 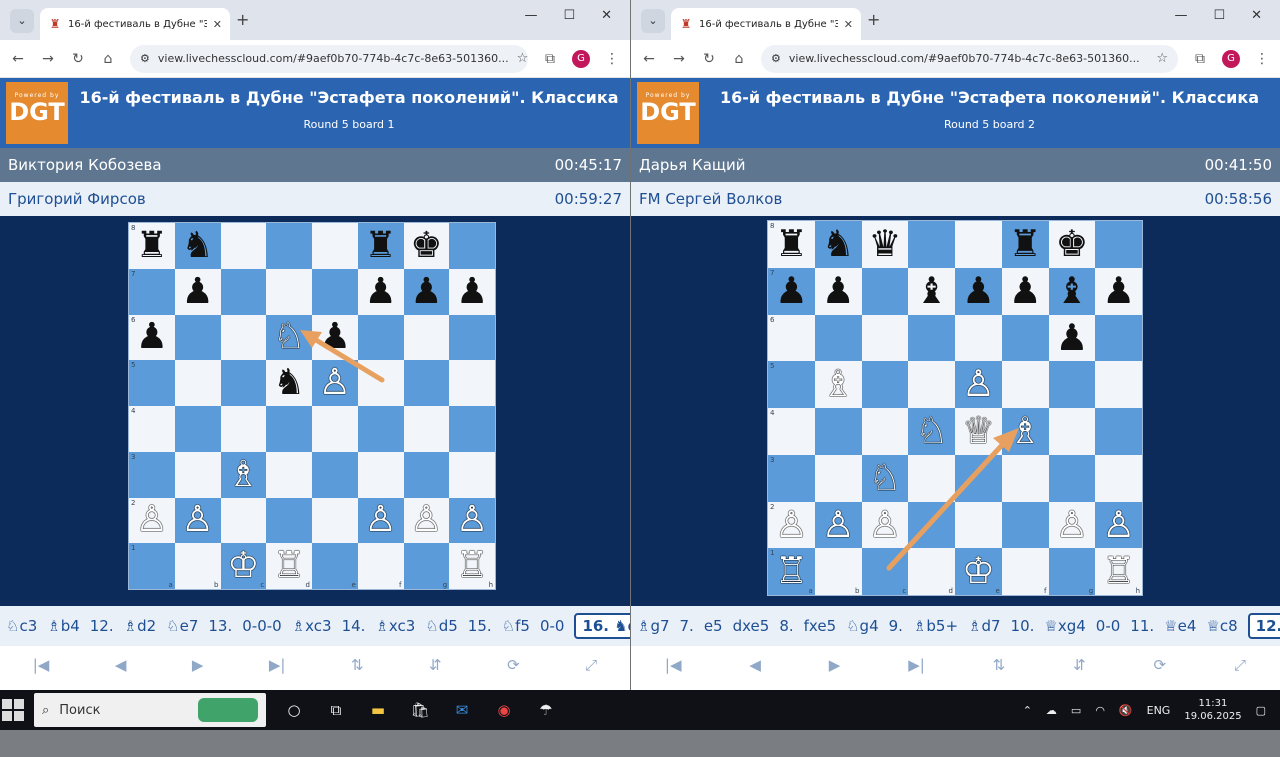 I want to click on square-b4, so click(x=838, y=431).